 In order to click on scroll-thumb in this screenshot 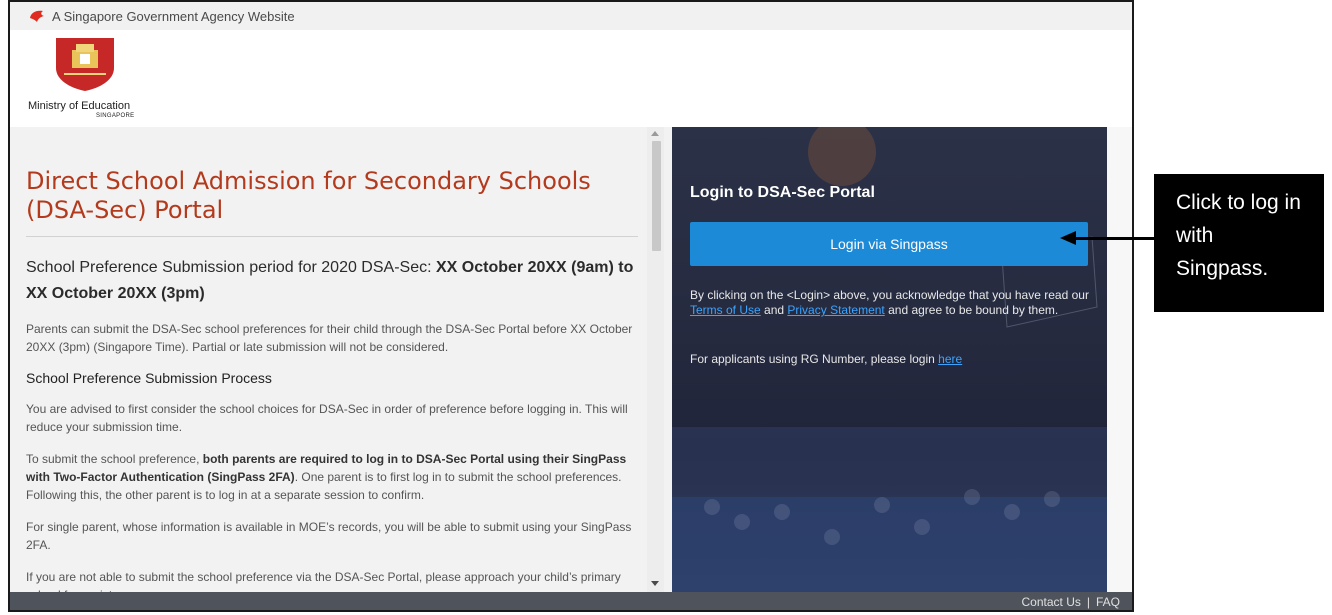, I will do `click(656, 196)`.